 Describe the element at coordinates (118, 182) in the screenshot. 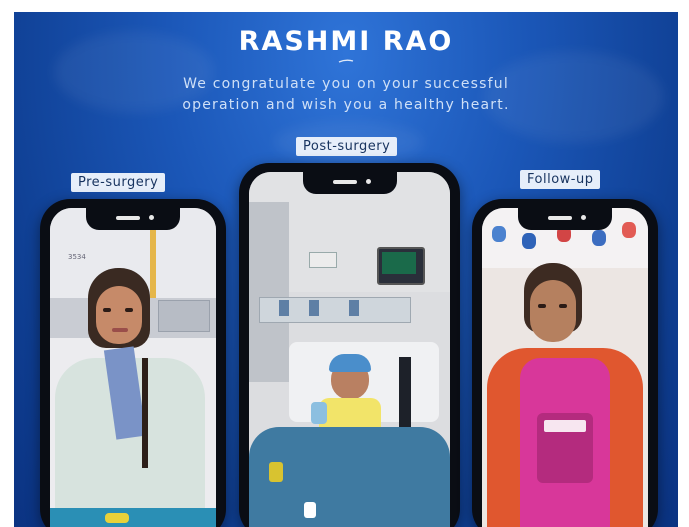

I see `pre-surgery-label: Pre-surgery` at that location.